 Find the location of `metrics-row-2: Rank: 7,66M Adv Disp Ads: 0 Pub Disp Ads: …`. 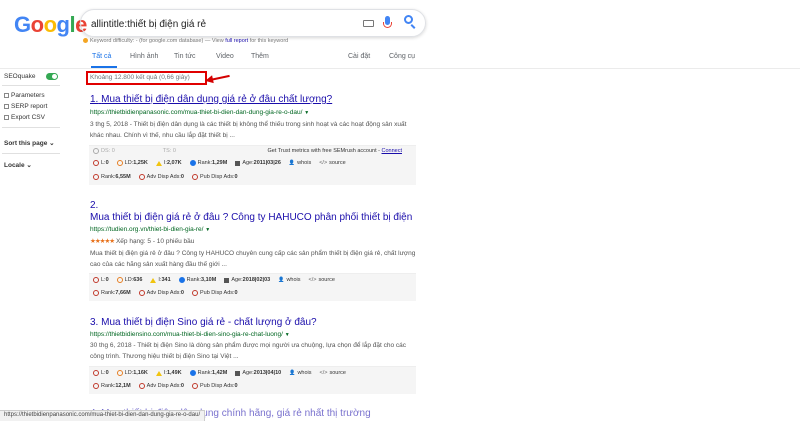

metrics-row-2: Rank: 7,66M Adv Disp Ads: 0 Pub Disp Ads: … is located at coordinates (169, 293).